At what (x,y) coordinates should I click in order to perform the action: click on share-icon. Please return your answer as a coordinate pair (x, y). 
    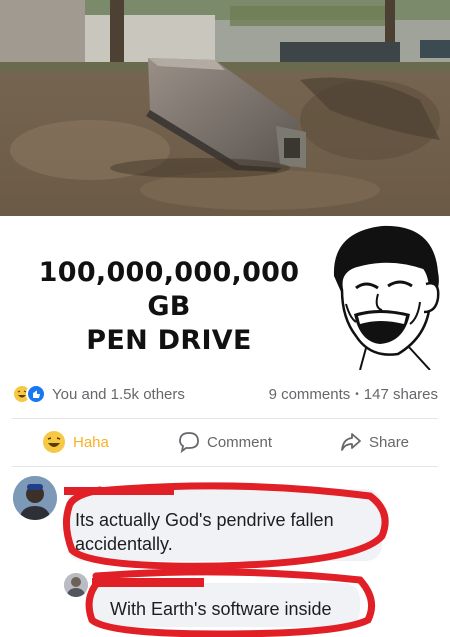
    Looking at the image, I should click on (351, 442).